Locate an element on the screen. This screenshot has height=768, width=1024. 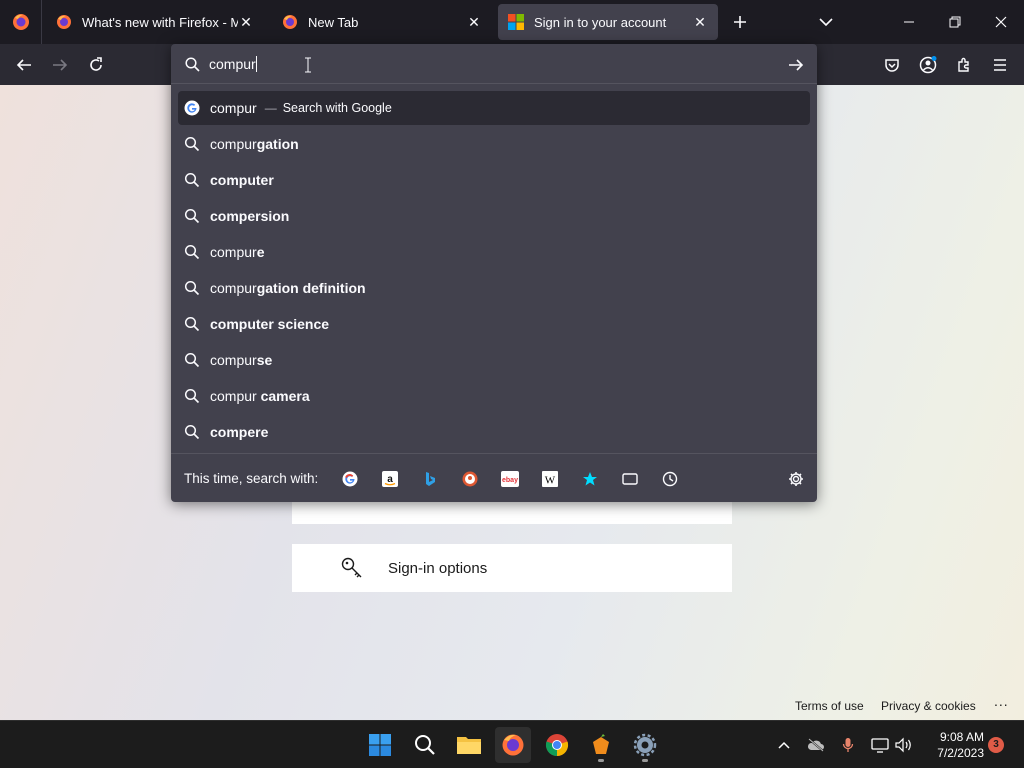
microsoft-icon is located at coordinates (516, 22).